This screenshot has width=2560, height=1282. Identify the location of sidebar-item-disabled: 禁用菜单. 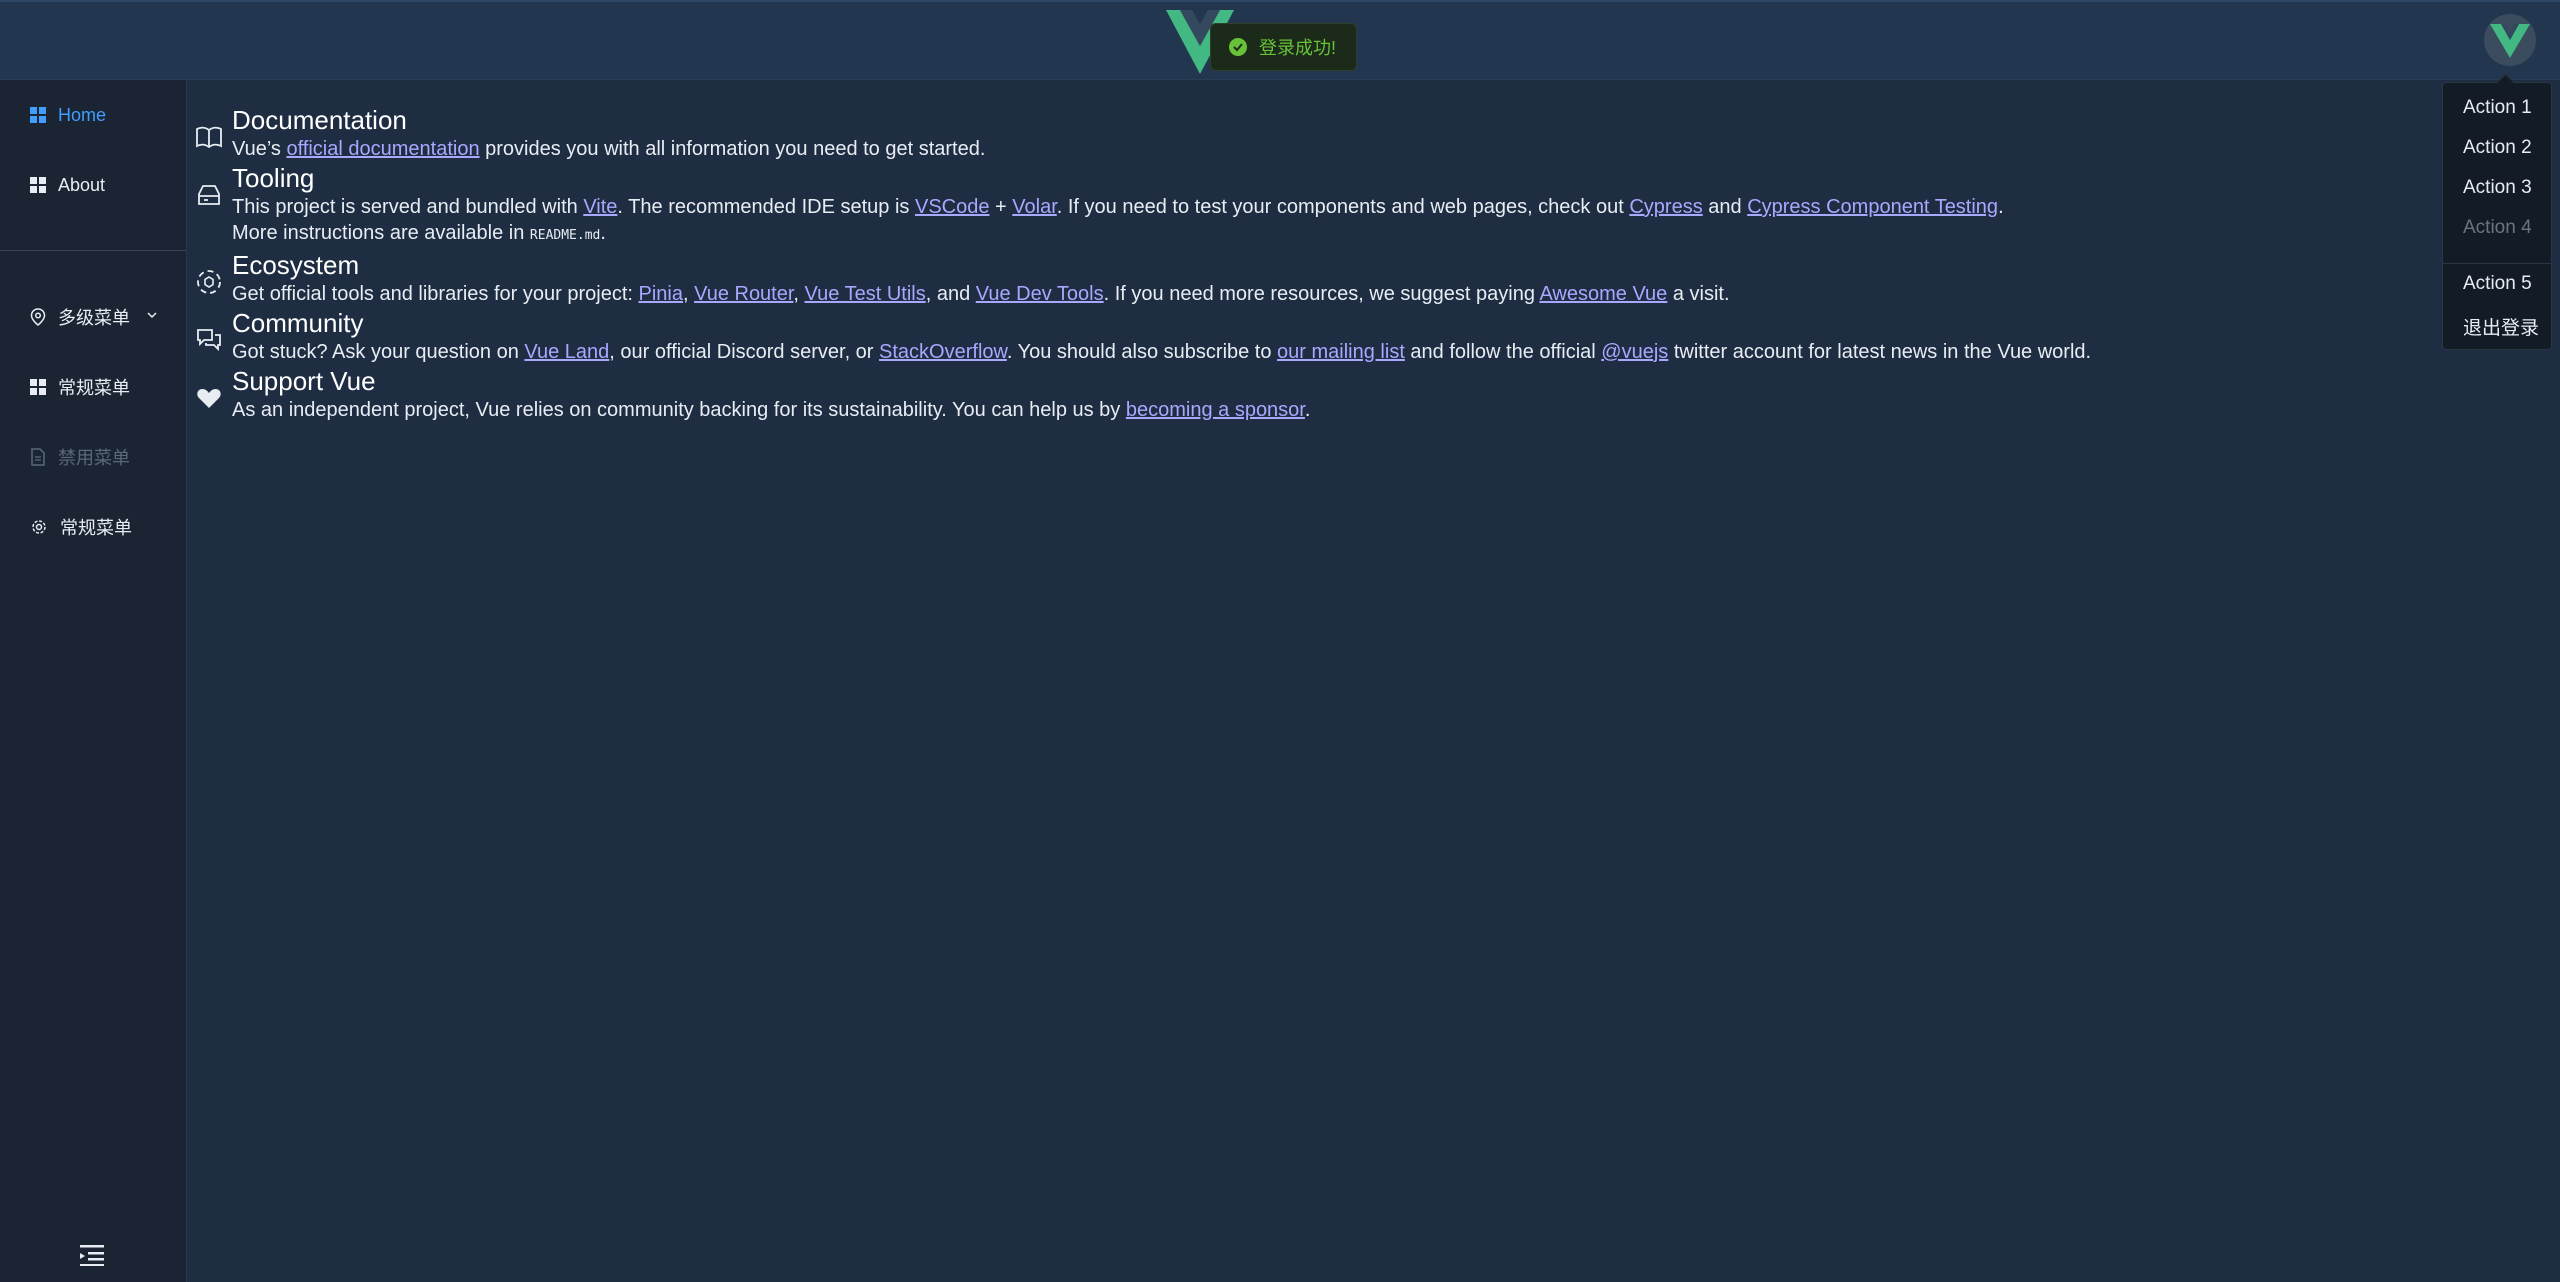
(93, 457).